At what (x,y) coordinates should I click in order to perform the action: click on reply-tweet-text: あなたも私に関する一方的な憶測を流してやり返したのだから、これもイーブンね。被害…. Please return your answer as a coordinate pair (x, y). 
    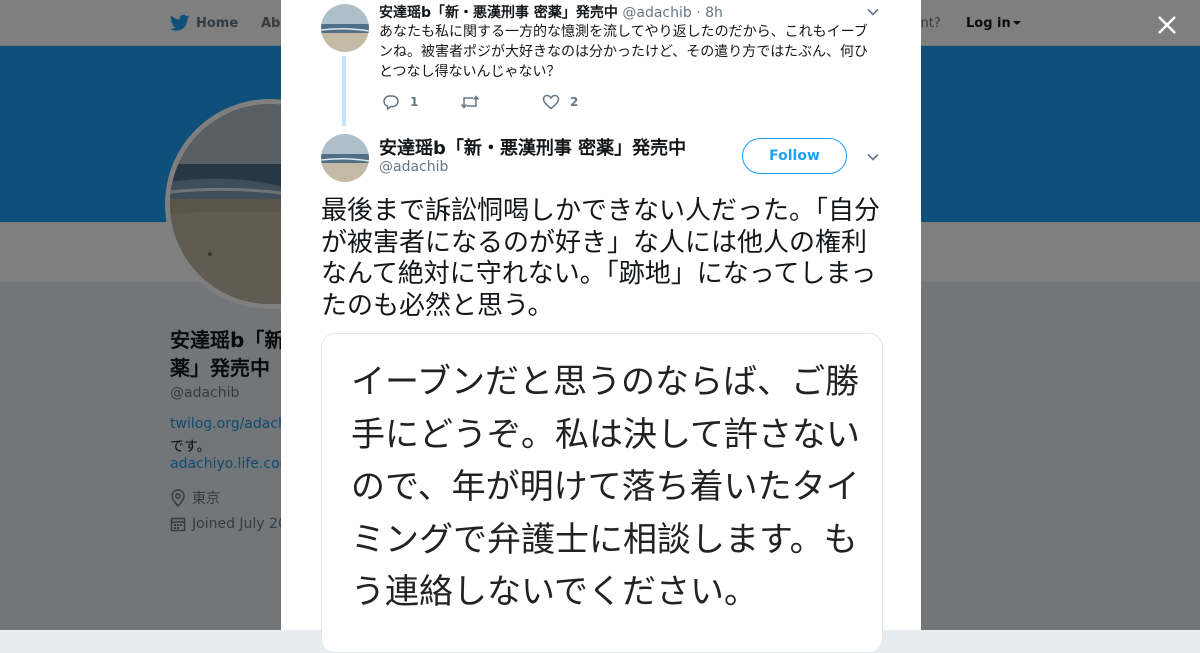
    Looking at the image, I should click on (624, 52).